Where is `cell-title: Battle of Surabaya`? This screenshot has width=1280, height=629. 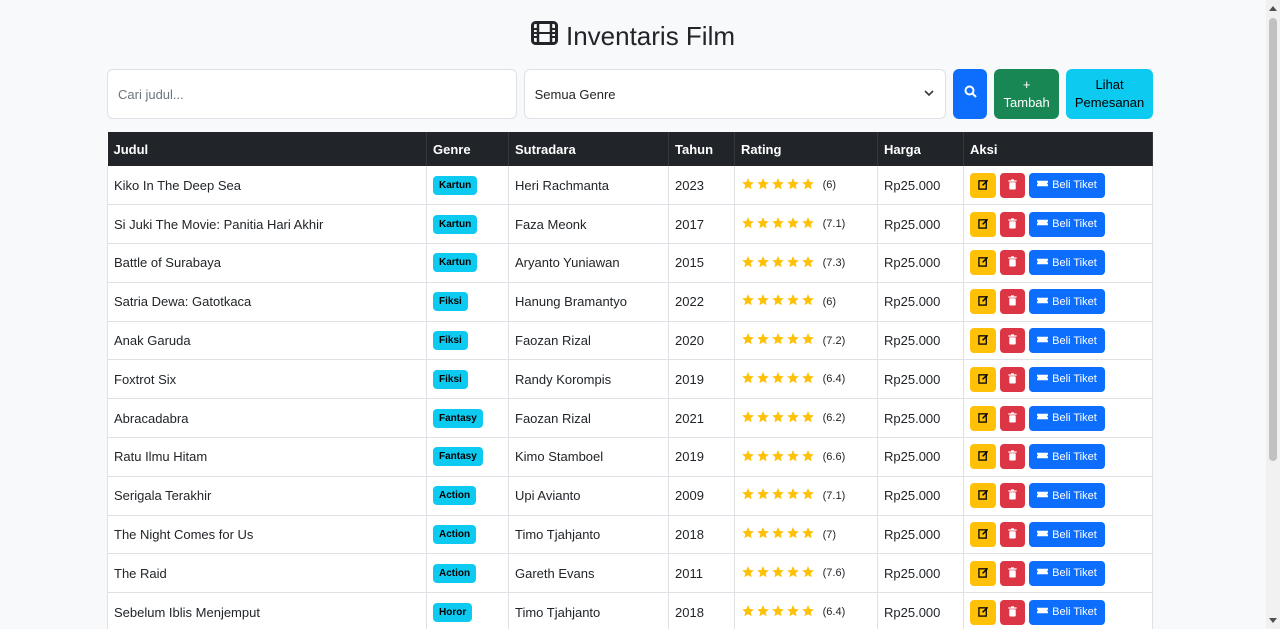
cell-title: Battle of Surabaya is located at coordinates (267, 263).